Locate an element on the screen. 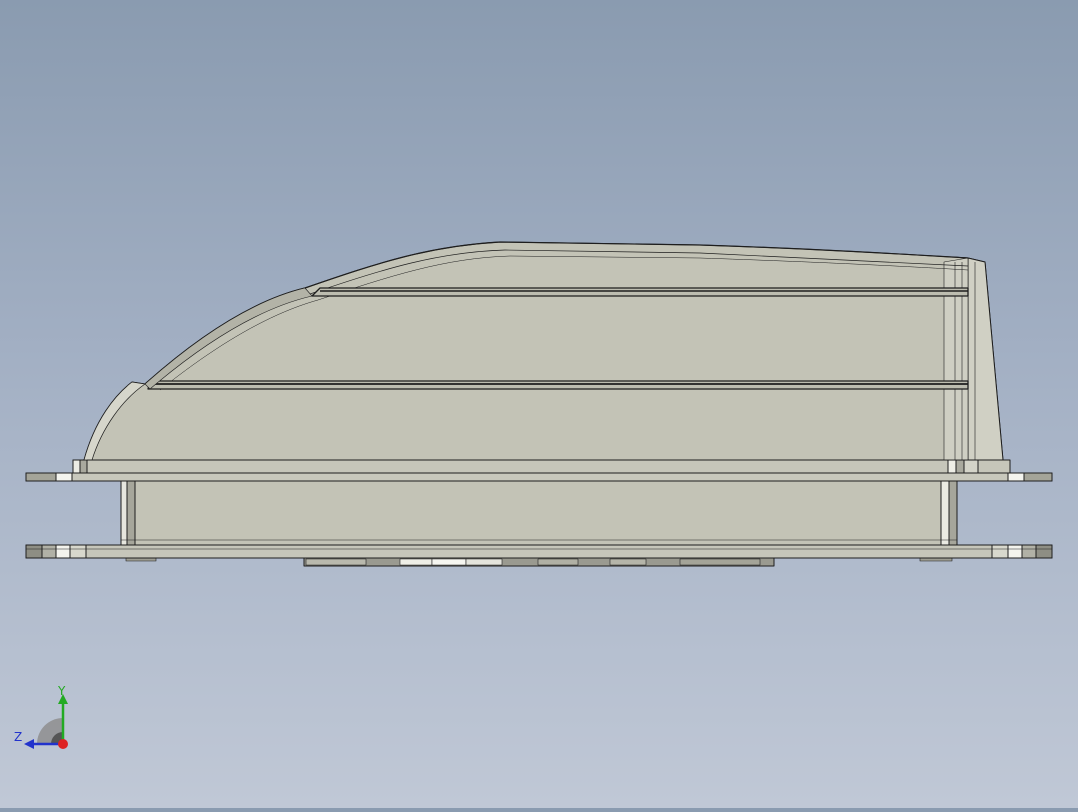  coordinate-triad: Y Z is located at coordinates (43, 718).